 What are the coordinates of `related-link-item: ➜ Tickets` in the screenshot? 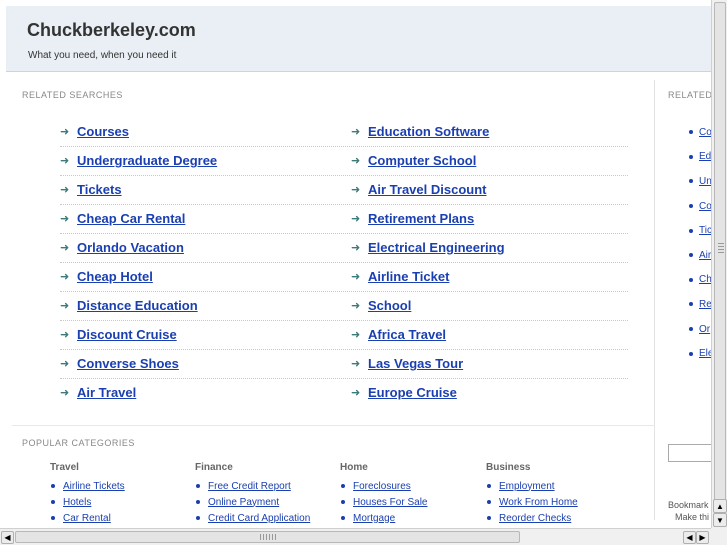 It's located at (91, 189).